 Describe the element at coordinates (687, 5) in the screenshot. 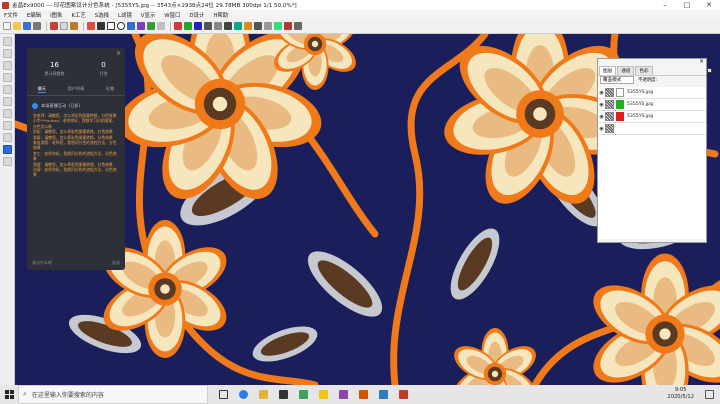

I see `maximize-button: □` at that location.